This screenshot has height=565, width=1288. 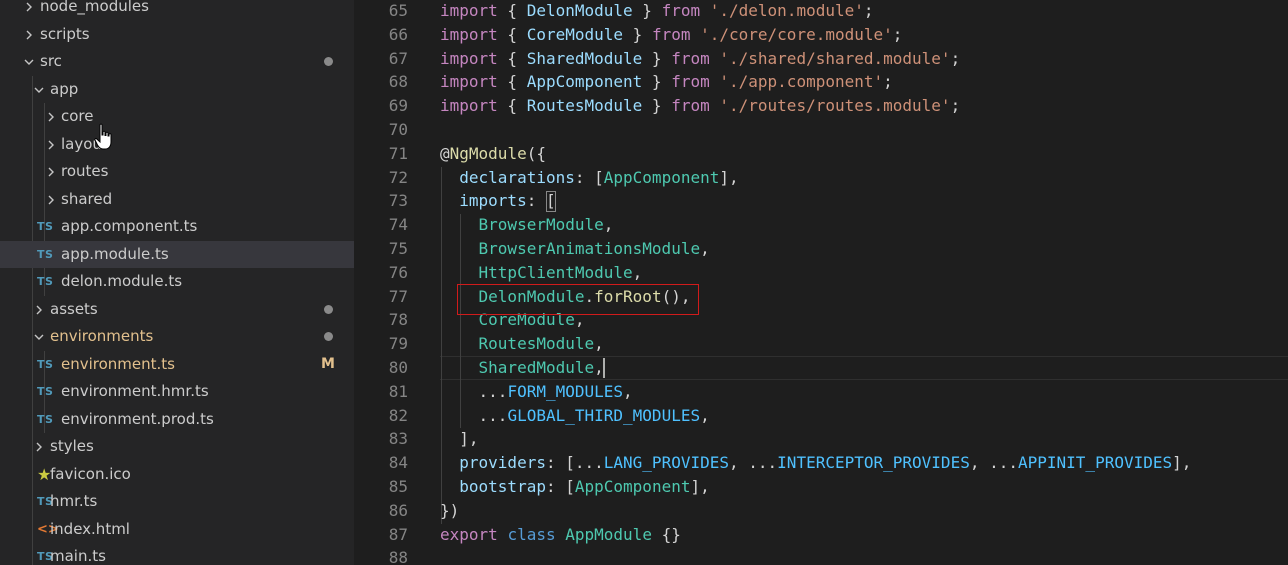 I want to click on code-line: 74 BrowserModule,, so click(x=821, y=225).